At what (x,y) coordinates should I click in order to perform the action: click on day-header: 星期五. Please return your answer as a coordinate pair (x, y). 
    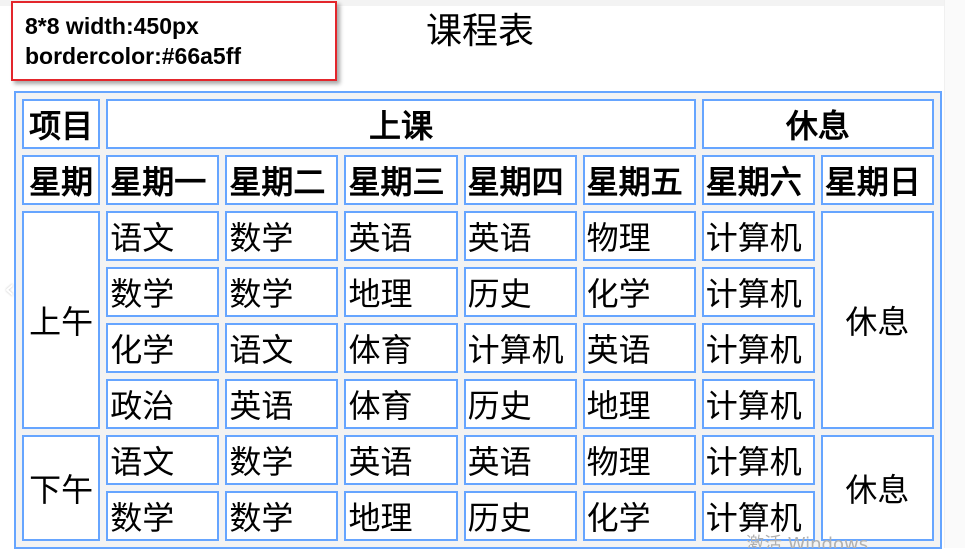
    Looking at the image, I should click on (639, 180).